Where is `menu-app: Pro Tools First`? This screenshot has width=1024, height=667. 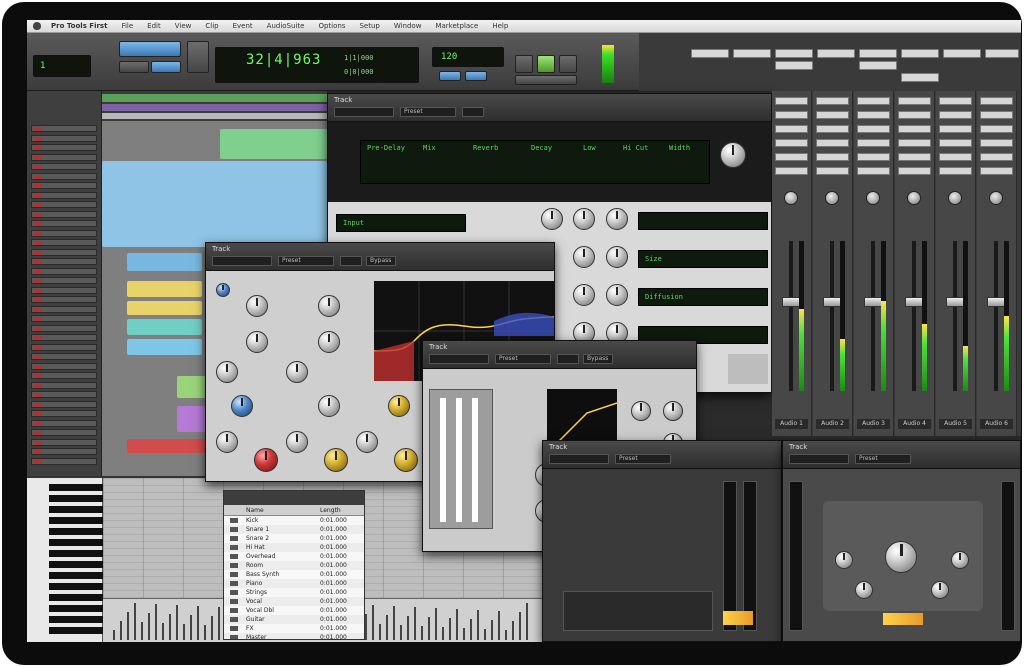
menu-app: Pro Tools First is located at coordinates (79, 26).